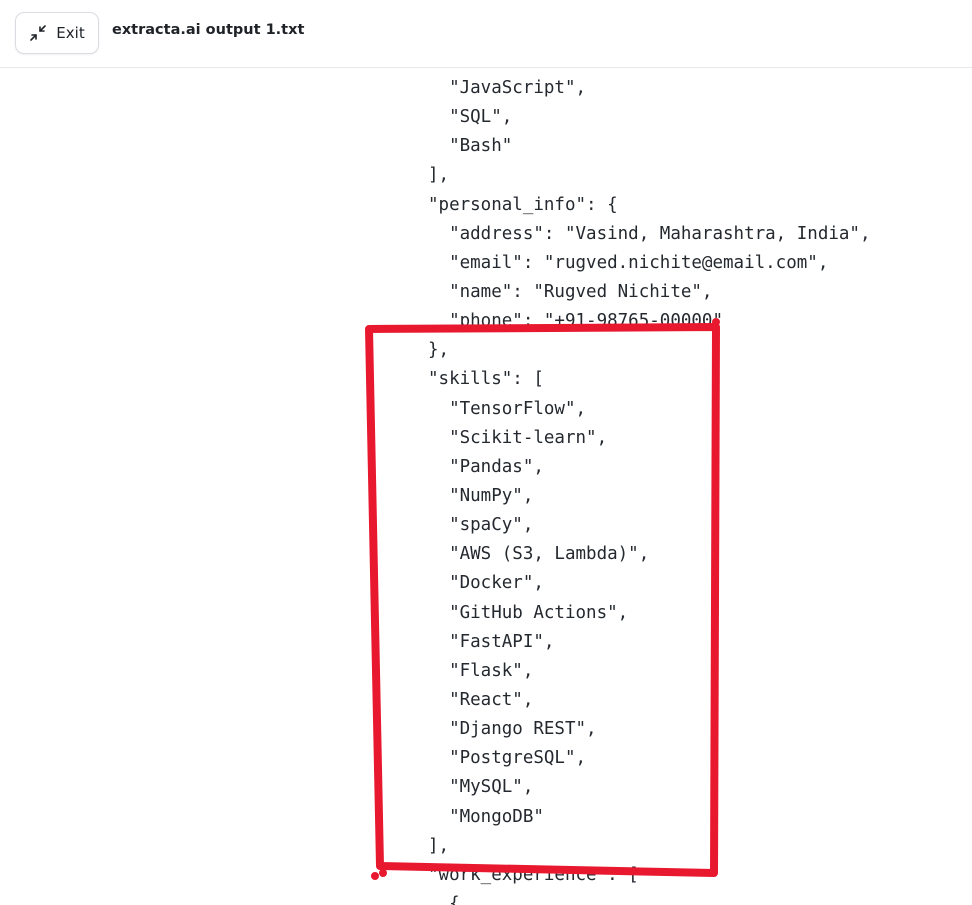  I want to click on exit-button: Exit, so click(57, 33).